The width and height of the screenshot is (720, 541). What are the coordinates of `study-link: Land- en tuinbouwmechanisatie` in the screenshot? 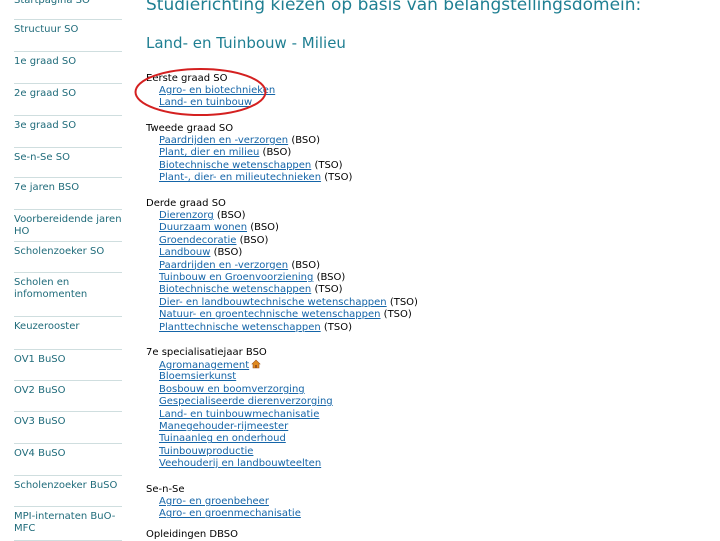 It's located at (239, 414).